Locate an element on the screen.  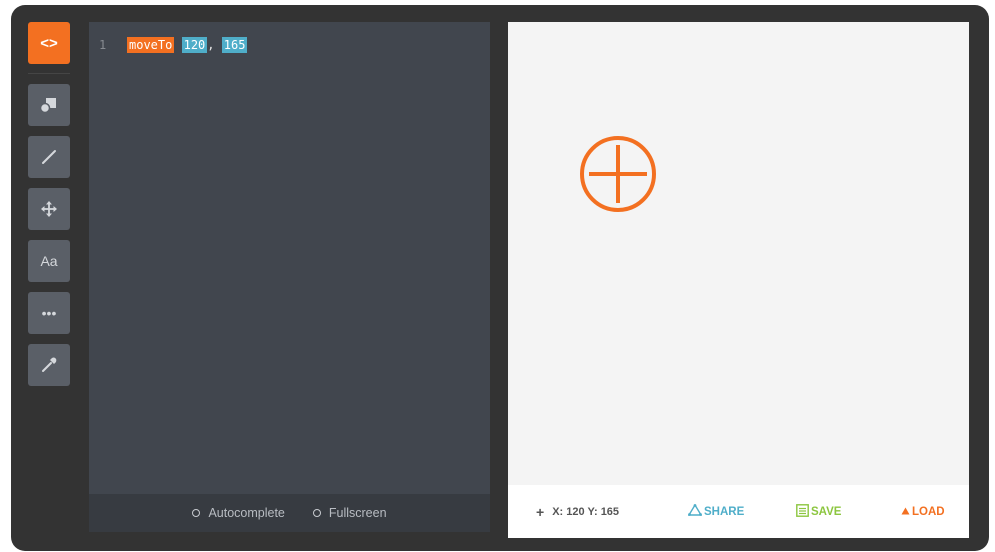
autocomplete-radio-icon is located at coordinates (196, 513).